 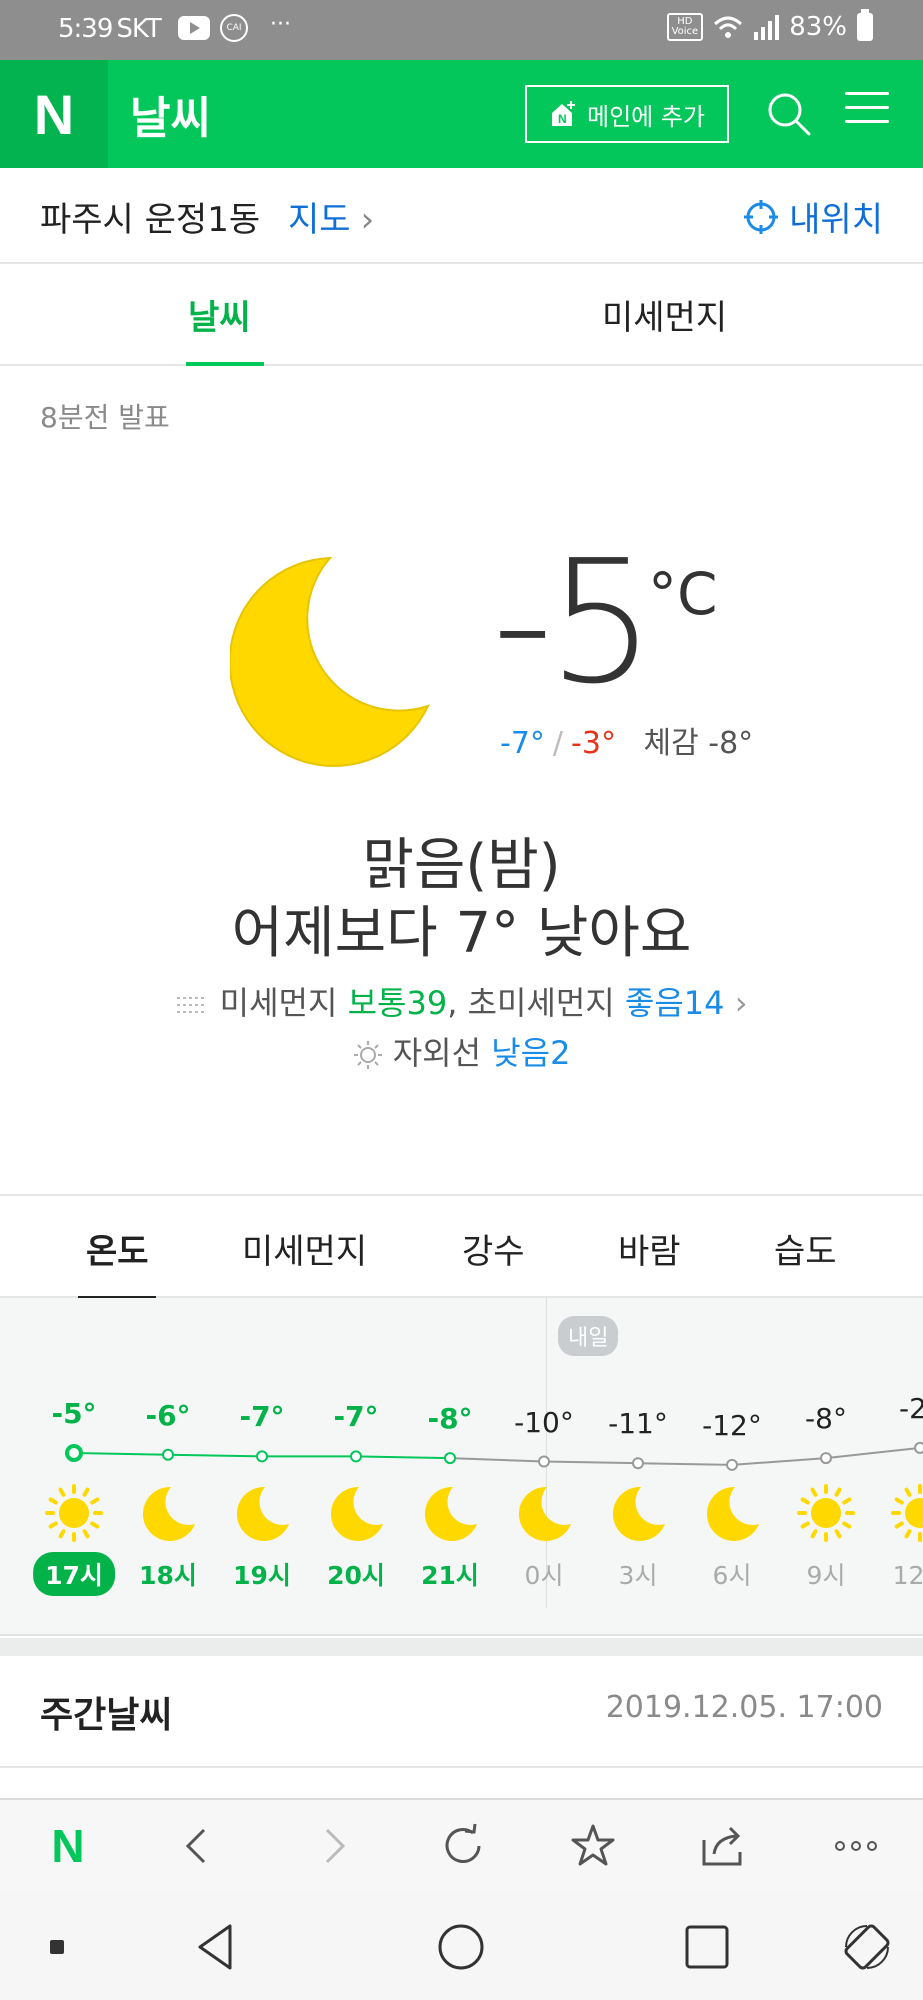 What do you see at coordinates (106, 1715) in the screenshot?
I see `weekly-title: 주간날씨` at bounding box center [106, 1715].